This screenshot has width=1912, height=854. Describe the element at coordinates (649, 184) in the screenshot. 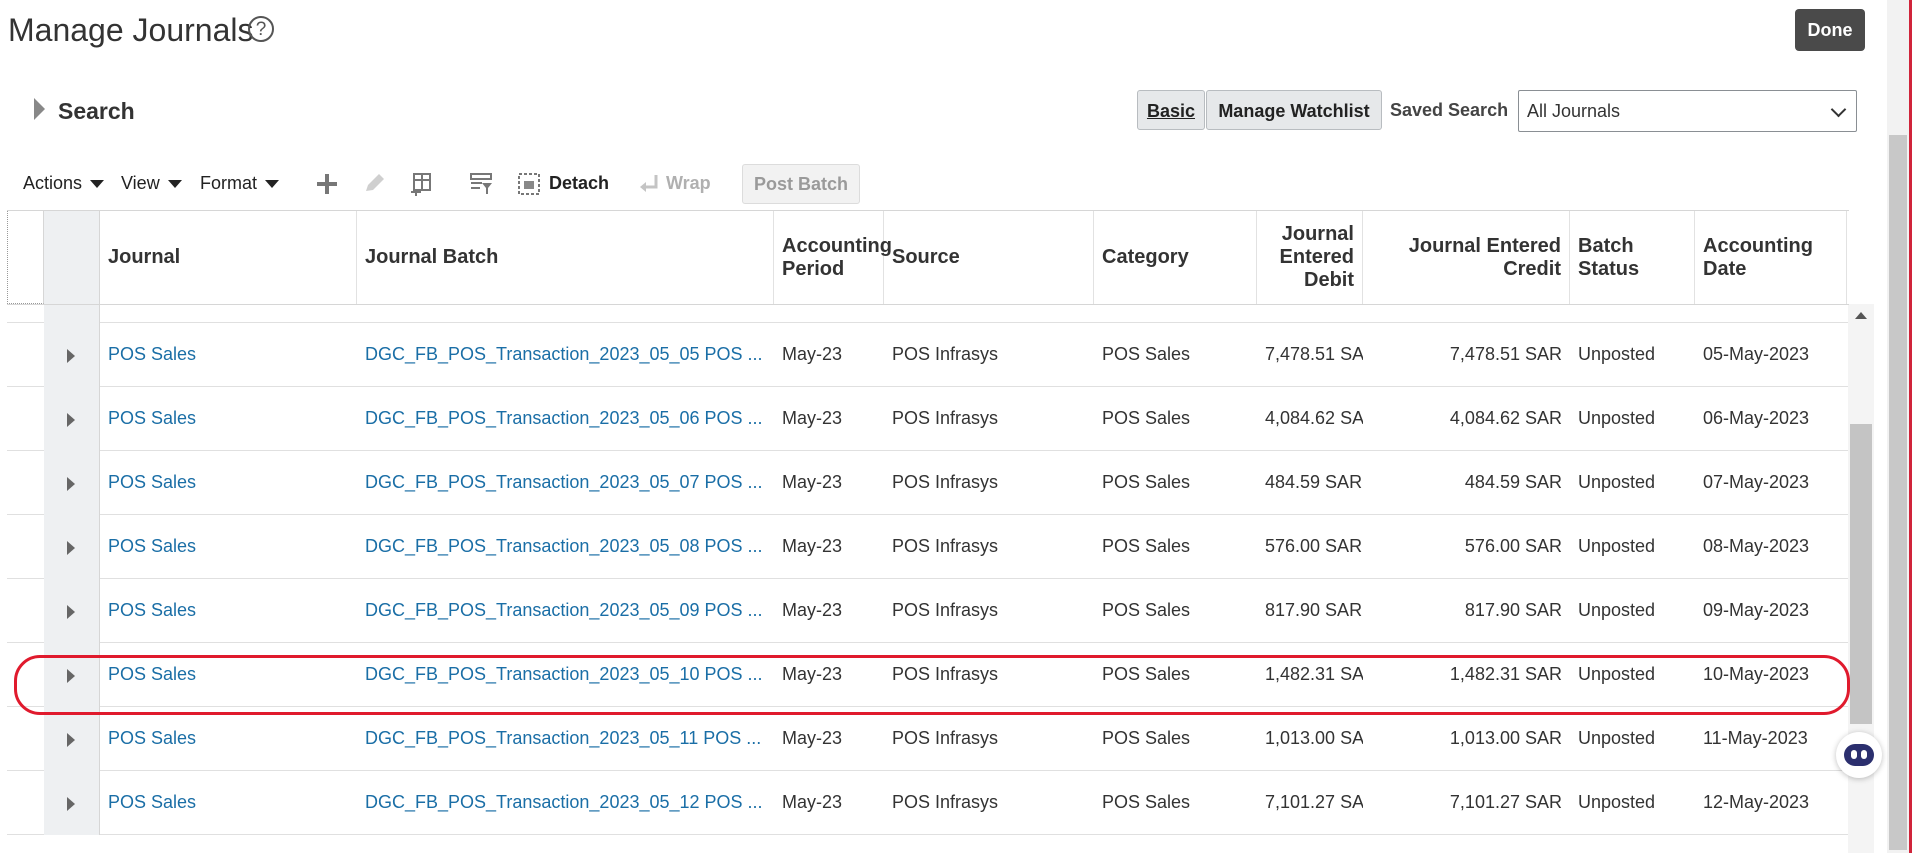

I see `wrap-icon` at that location.